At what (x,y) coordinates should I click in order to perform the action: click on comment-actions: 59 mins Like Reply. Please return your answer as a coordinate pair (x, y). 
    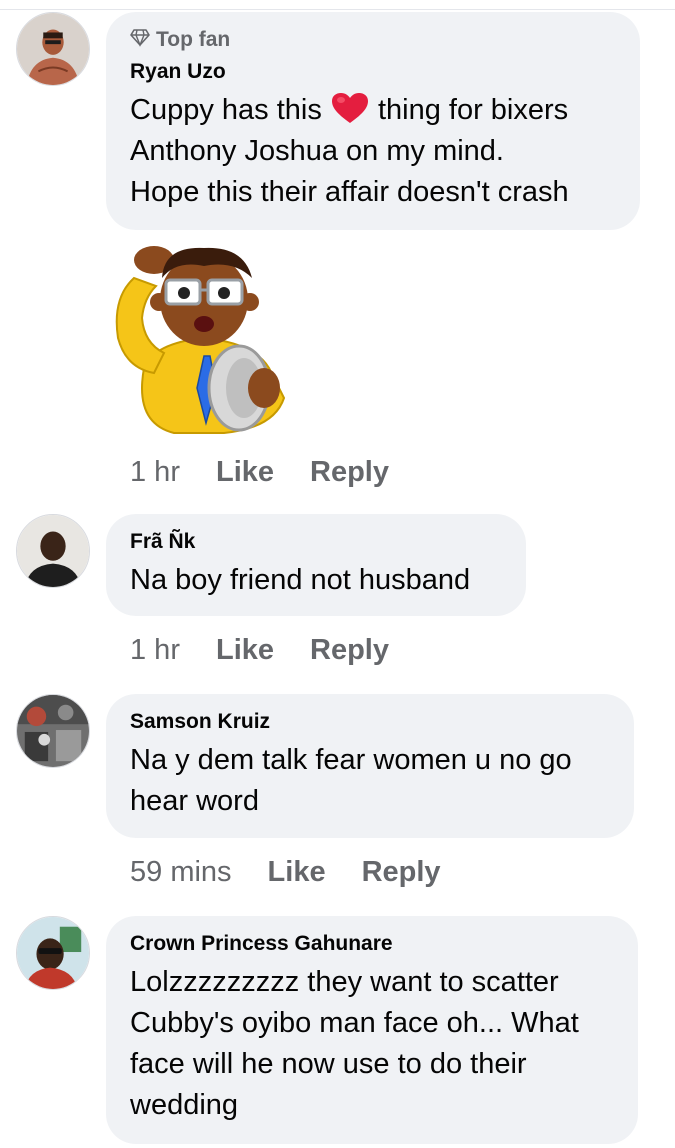
    Looking at the image, I should click on (285, 872).